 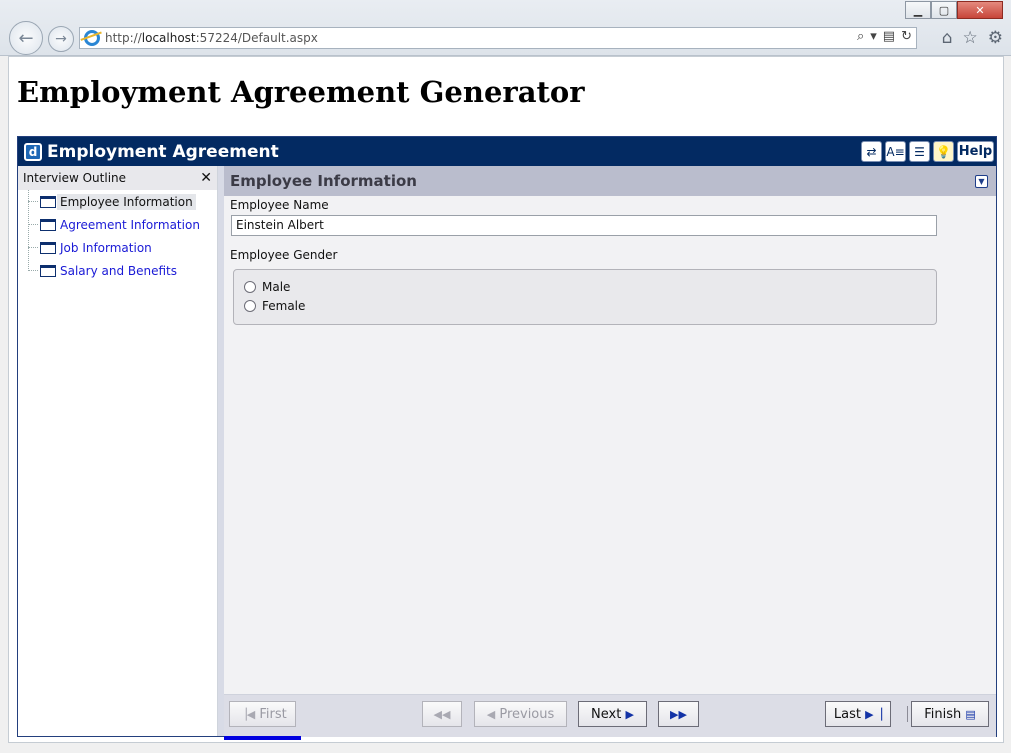 What do you see at coordinates (584, 225) in the screenshot?
I see `employee-name-input: Einstein Albert` at bounding box center [584, 225].